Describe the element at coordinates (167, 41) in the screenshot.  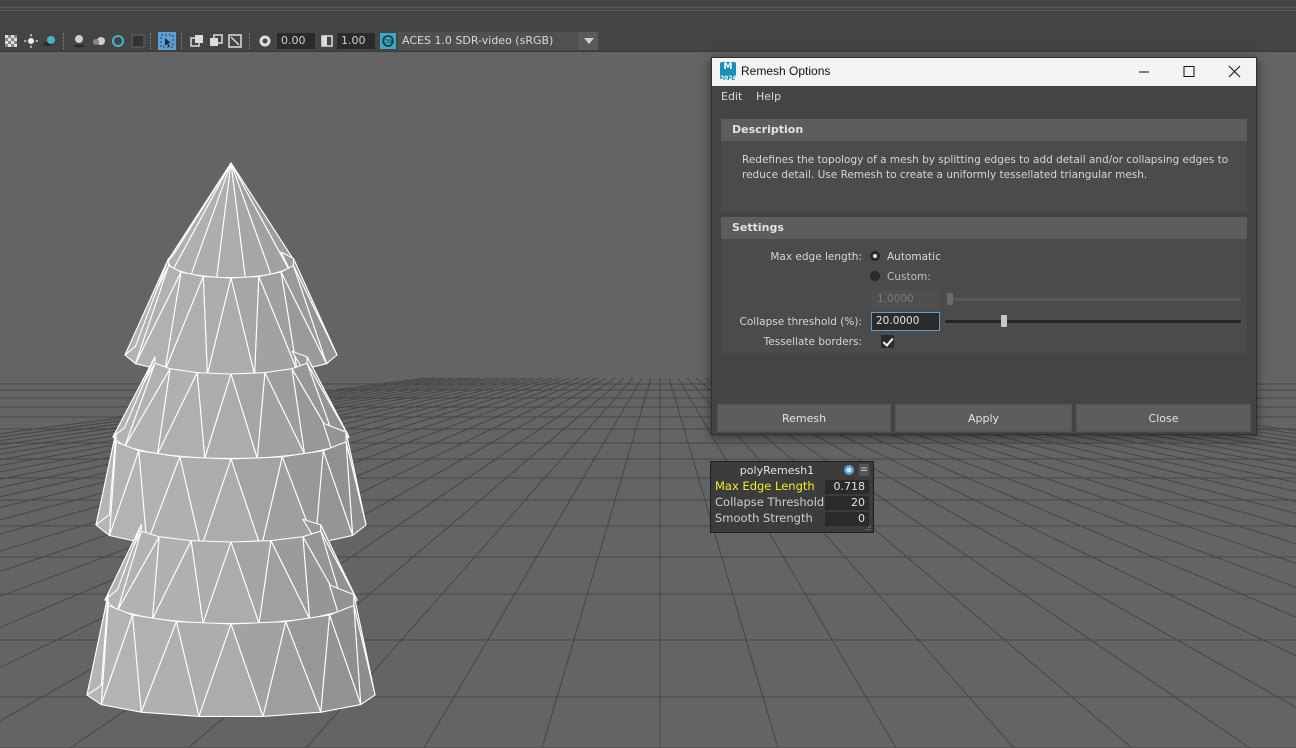
I see `isolate-select-icon` at that location.